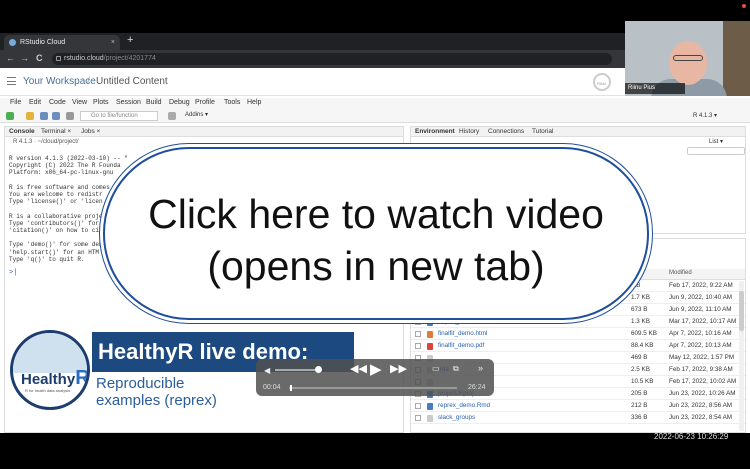  I want to click on file-size: 673 B, so click(639, 309).